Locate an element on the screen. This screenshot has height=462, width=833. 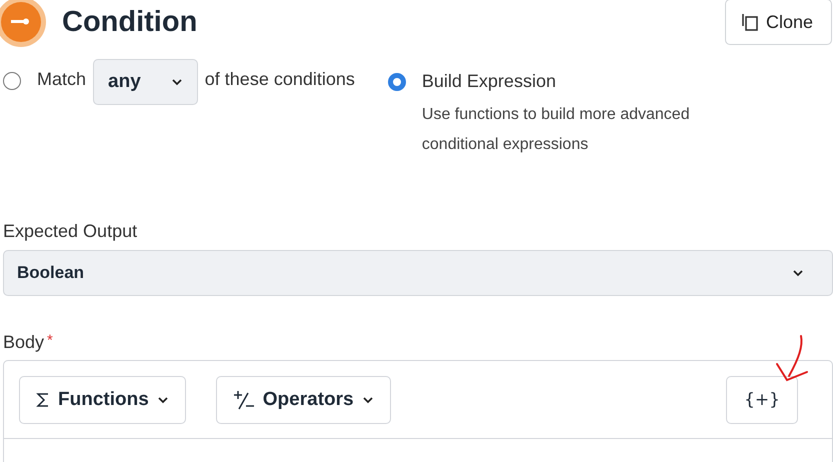
toolbar-dropdown: Functions is located at coordinates (102, 400).